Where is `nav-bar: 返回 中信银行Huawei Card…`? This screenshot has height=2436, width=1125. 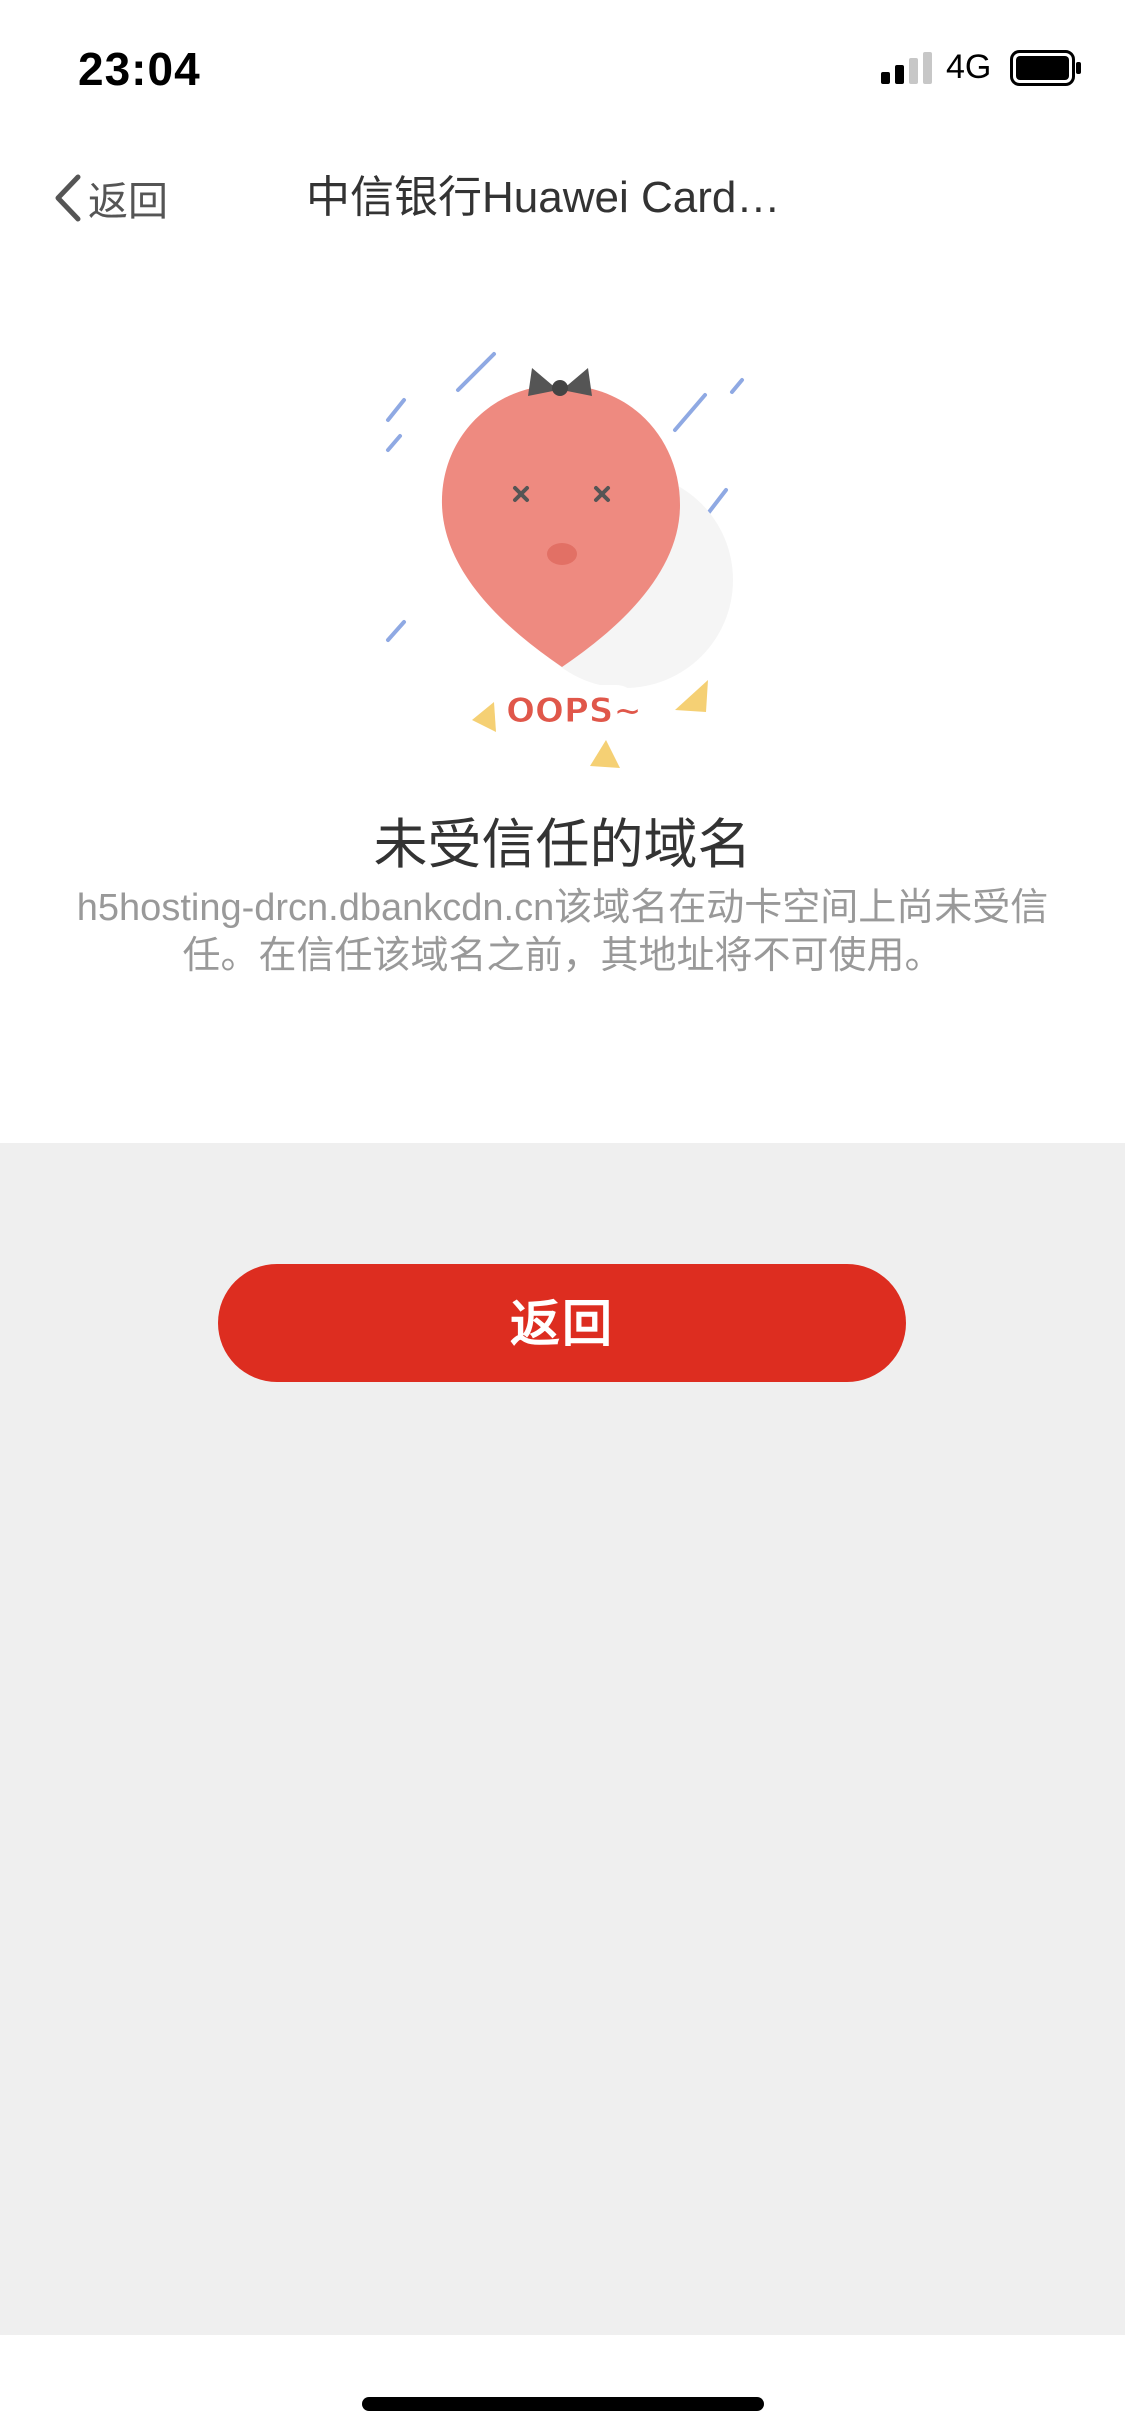
nav-bar: 返回 中信银行Huawei Card… is located at coordinates (562, 198).